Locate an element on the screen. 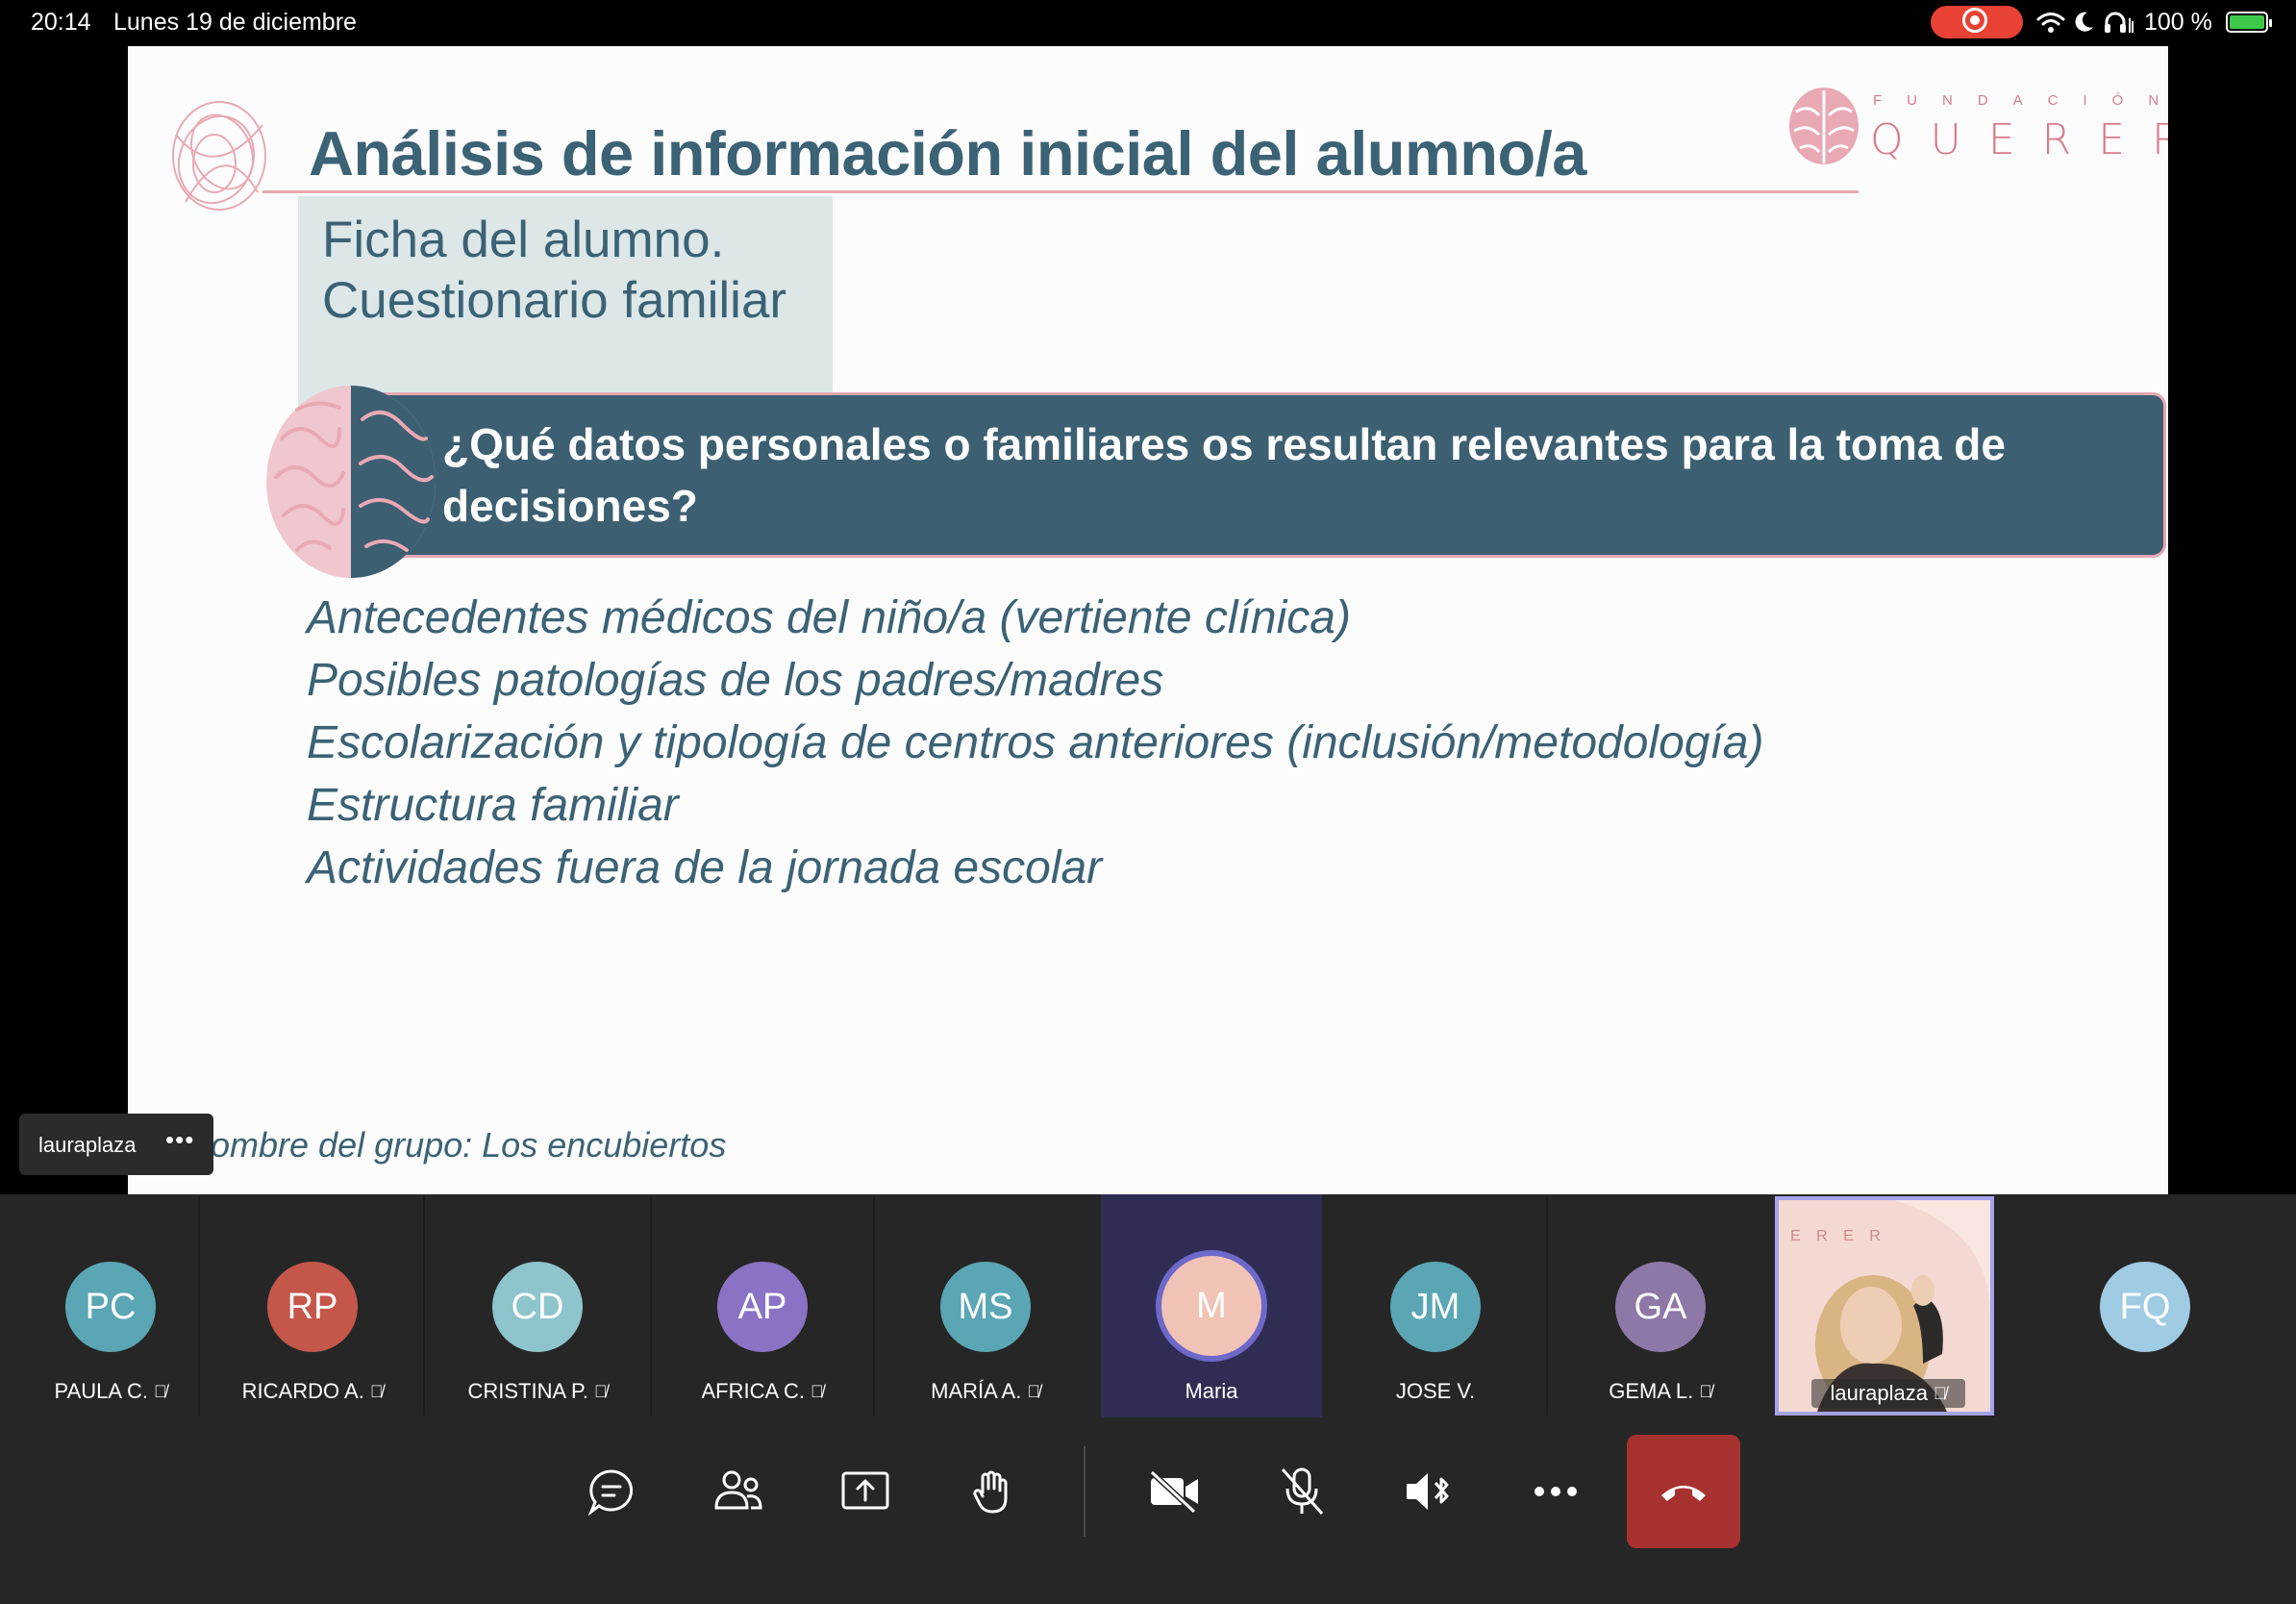 Image resolution: width=2296 pixels, height=1604 pixels. presenter-tag: lauraplaza ••• is located at coordinates (116, 1144).